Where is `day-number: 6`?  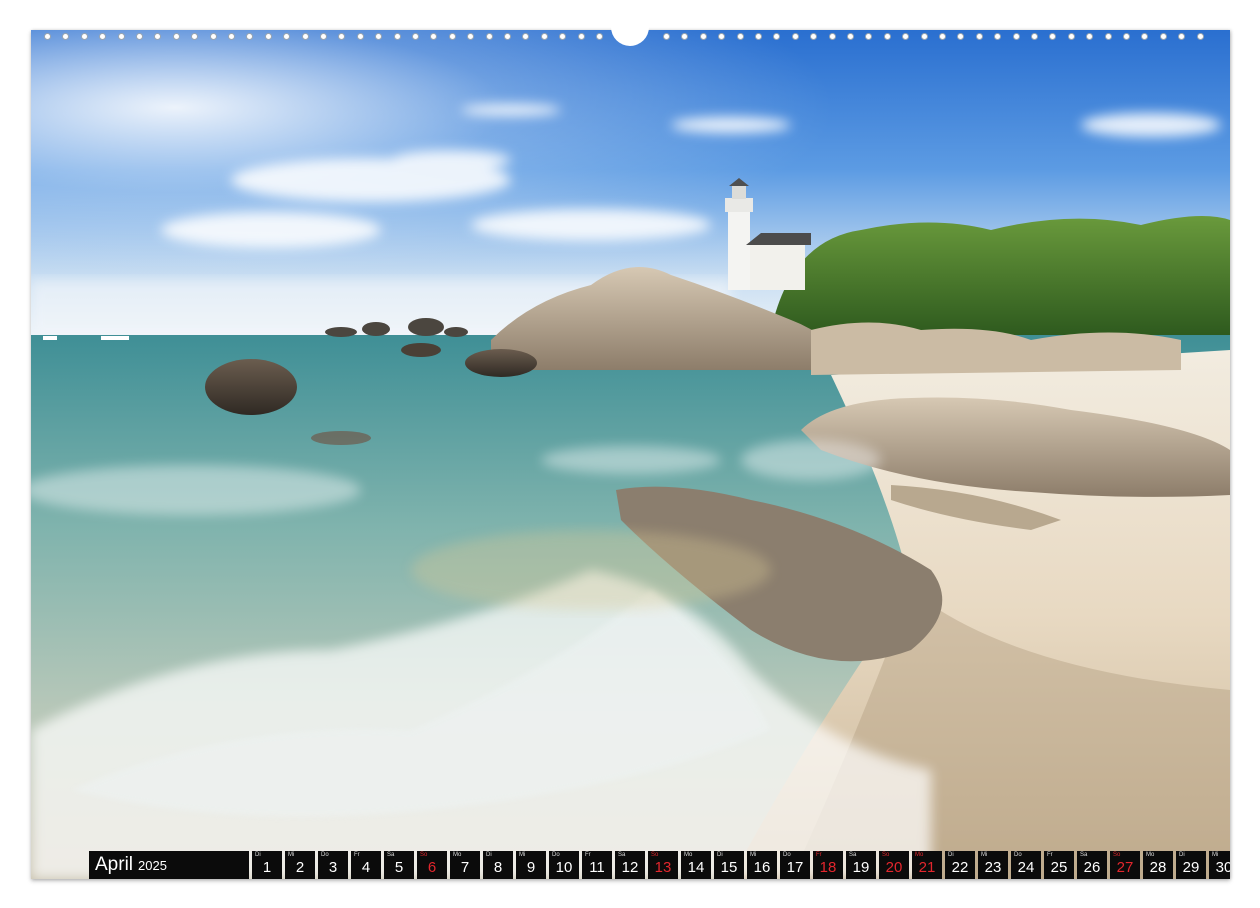
day-number: 6 is located at coordinates (432, 867).